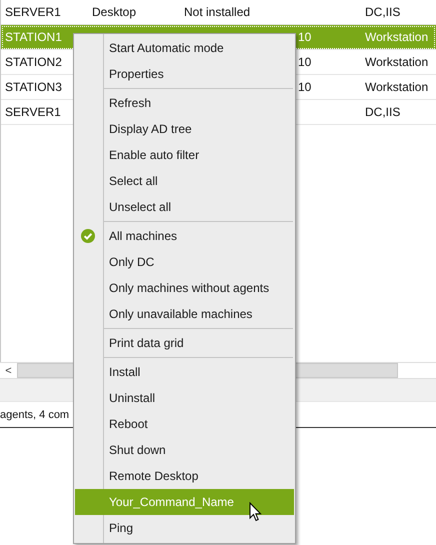 The width and height of the screenshot is (436, 545). I want to click on table-cell: STATION3, so click(33, 87).